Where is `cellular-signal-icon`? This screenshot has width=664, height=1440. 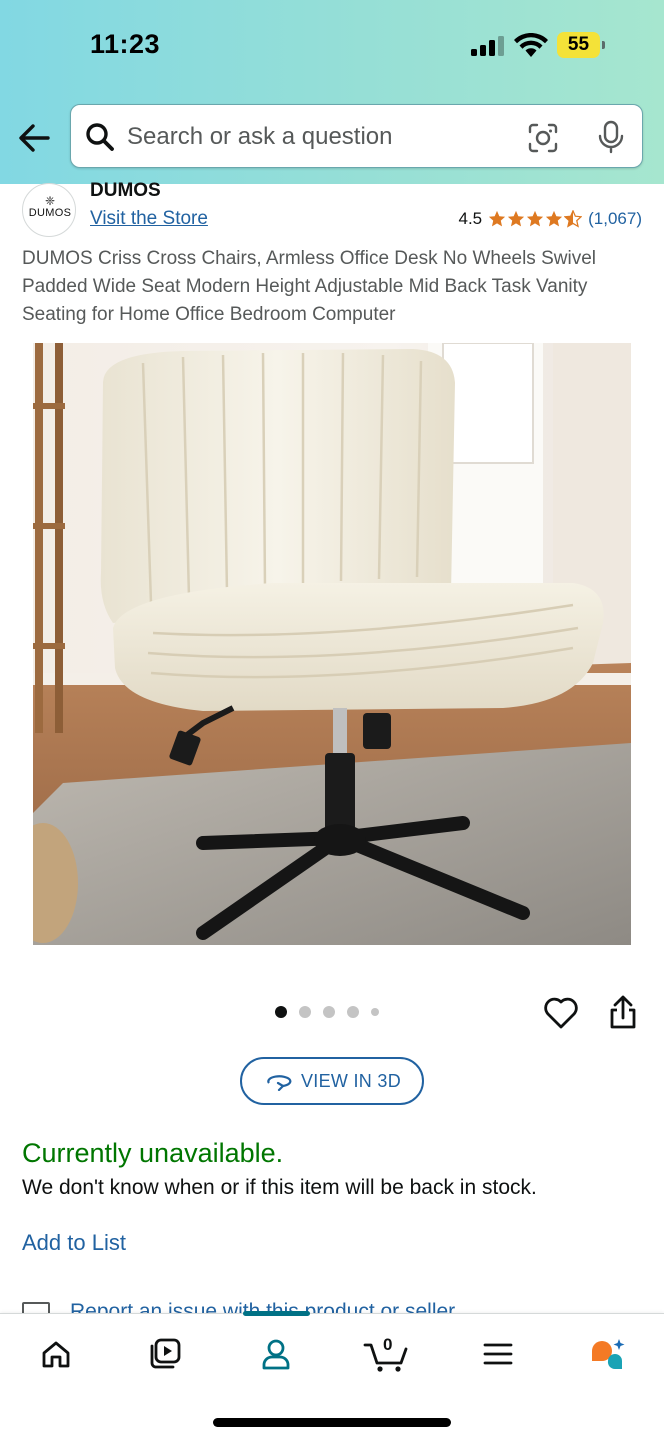
cellular-signal-icon is located at coordinates (487, 46).